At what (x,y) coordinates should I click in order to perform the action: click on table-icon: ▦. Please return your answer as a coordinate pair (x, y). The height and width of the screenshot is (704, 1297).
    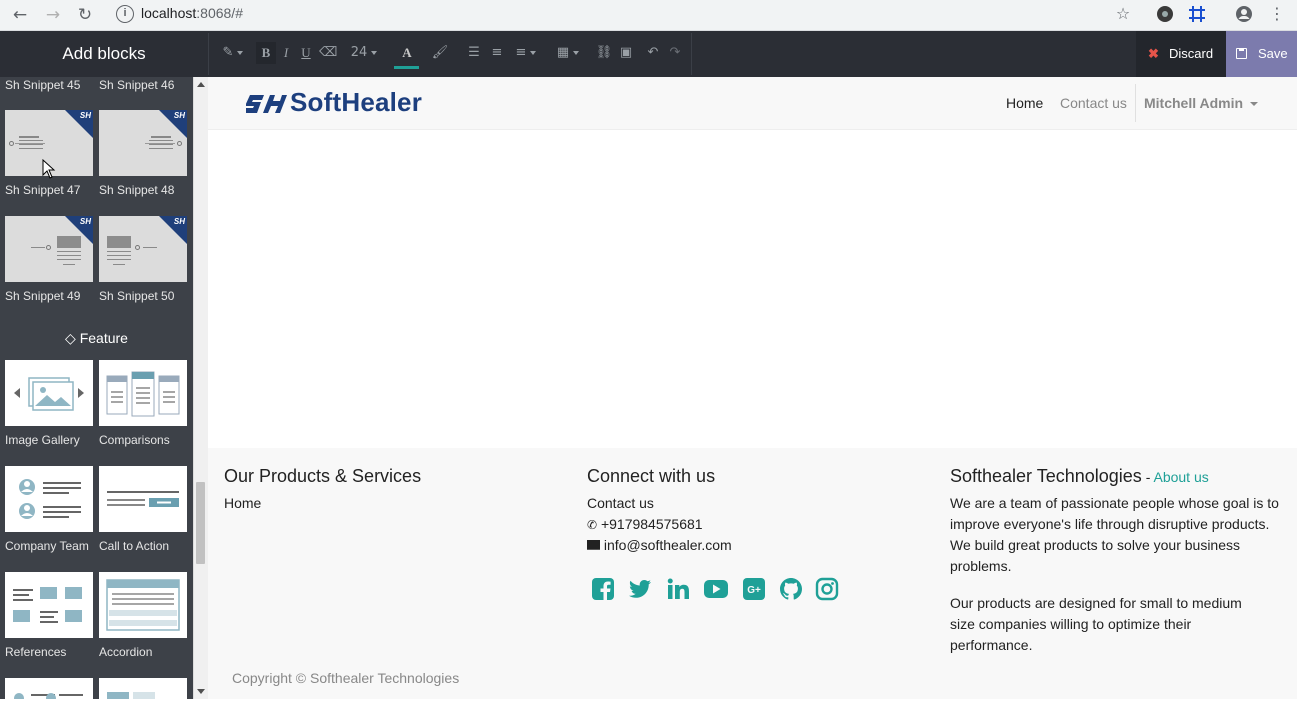
    Looking at the image, I should click on (568, 53).